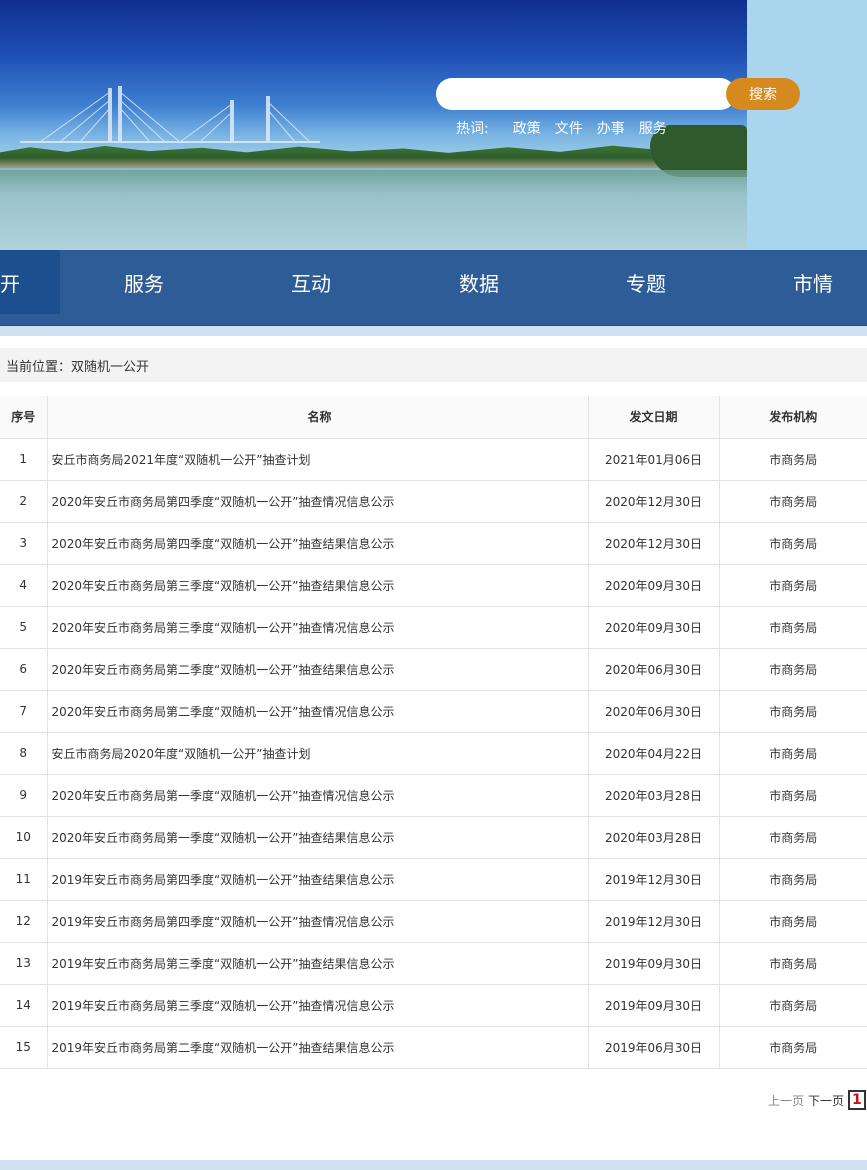 This screenshot has height=1170, width=867. I want to click on row-title-link: 安丘市商务局2020年度“双随机一公开”抽查计划, so click(318, 753).